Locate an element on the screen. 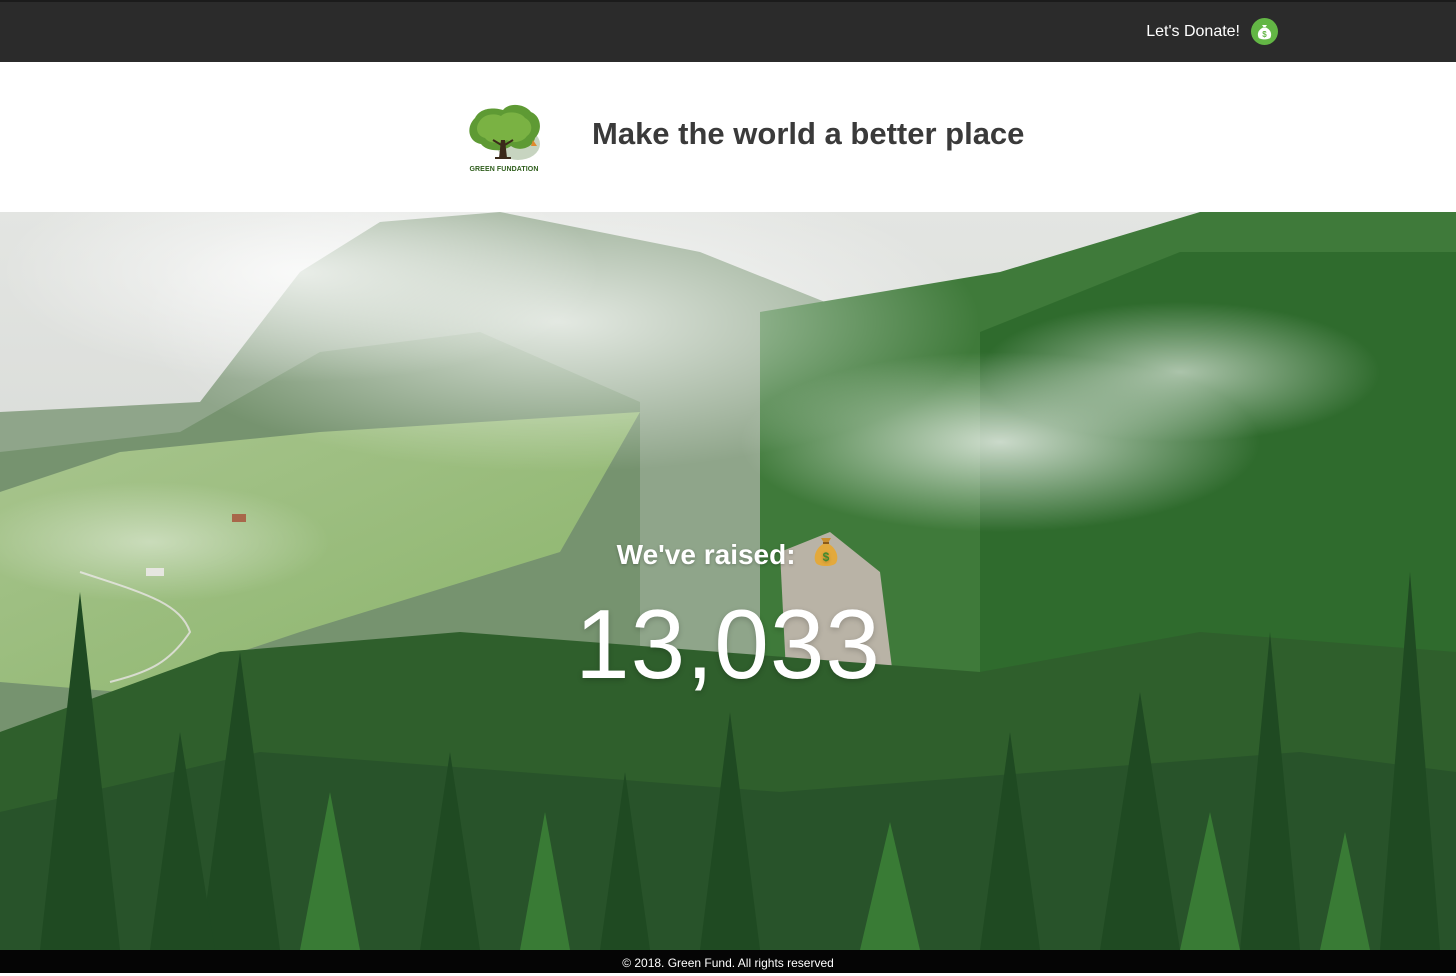 Image resolution: width=1456 pixels, height=976 pixels. raised-heading: We've raised: $ is located at coordinates (728, 555).